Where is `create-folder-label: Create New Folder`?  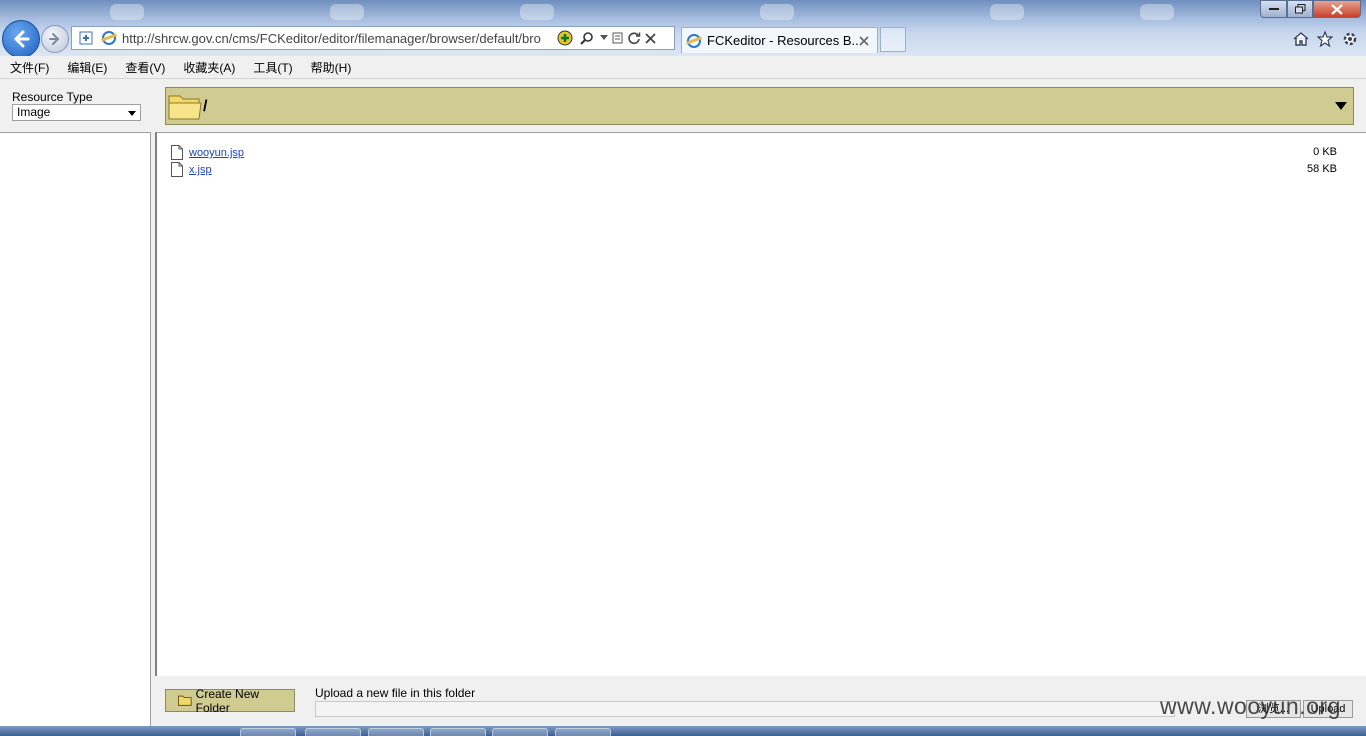 create-folder-label: Create New Folder is located at coordinates (227, 700).